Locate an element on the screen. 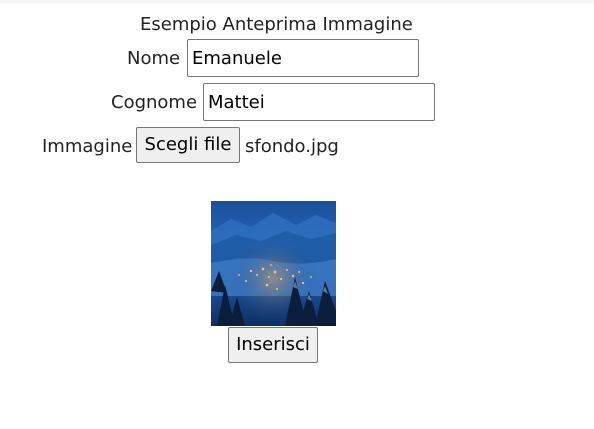  insert-button: Inserisci is located at coordinates (273, 345).